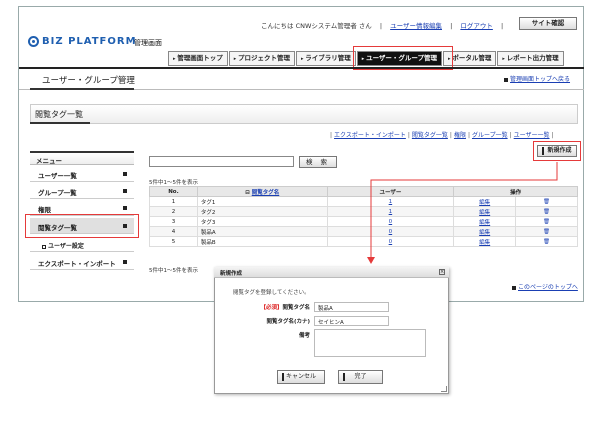 Image resolution: width=604 pixels, height=427 pixels. Describe the element at coordinates (173, 221) in the screenshot. I see `cell-no: 3` at that location.